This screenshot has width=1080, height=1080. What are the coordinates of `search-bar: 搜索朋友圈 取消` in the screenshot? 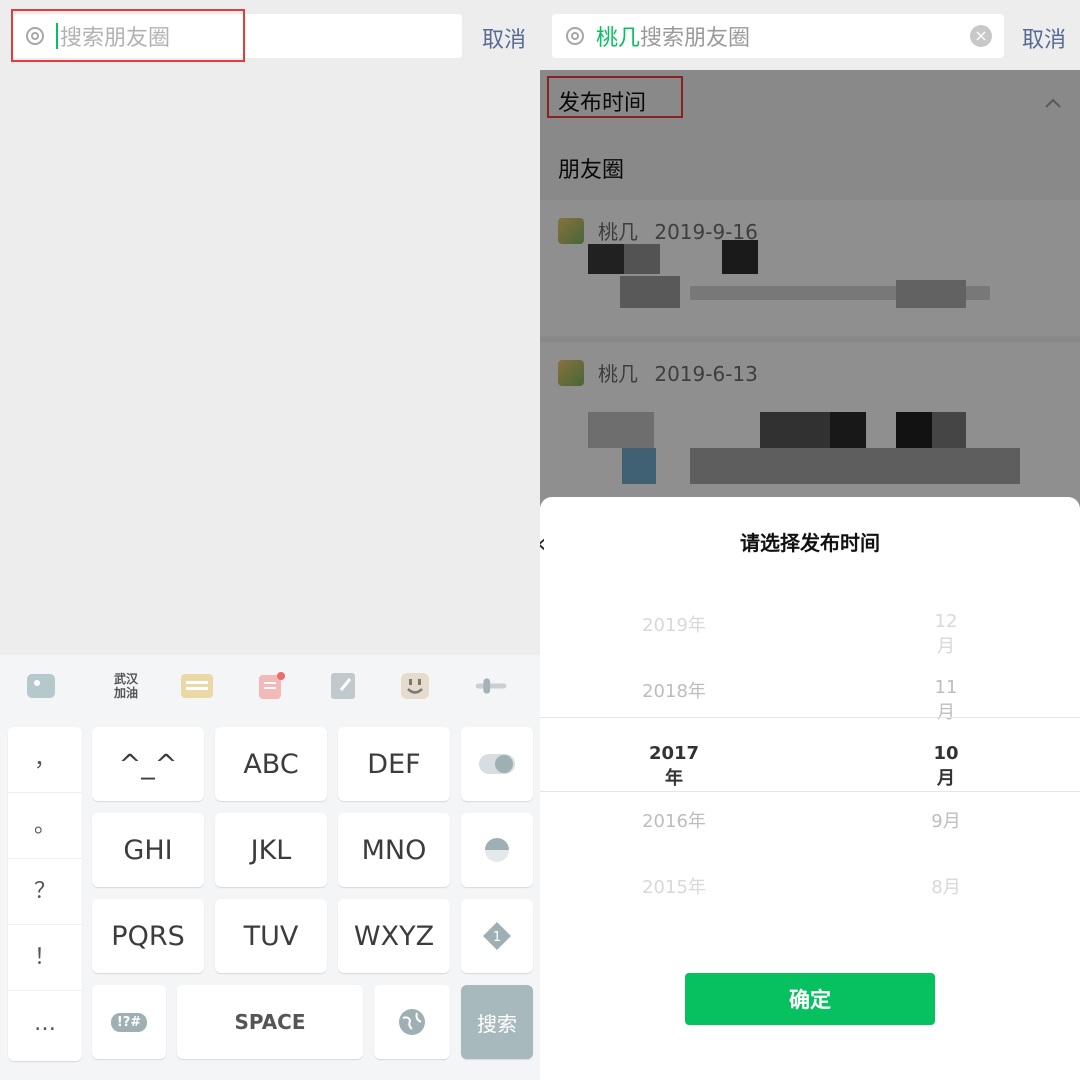 It's located at (270, 35).